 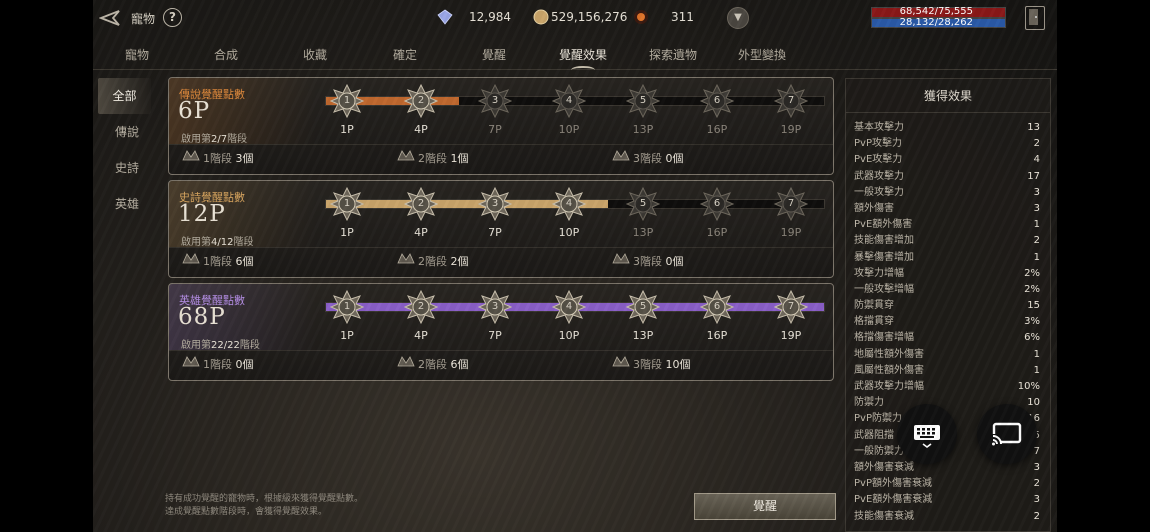 What do you see at coordinates (1036, 370) in the screenshot?
I see `effect-value: 1` at bounding box center [1036, 370].